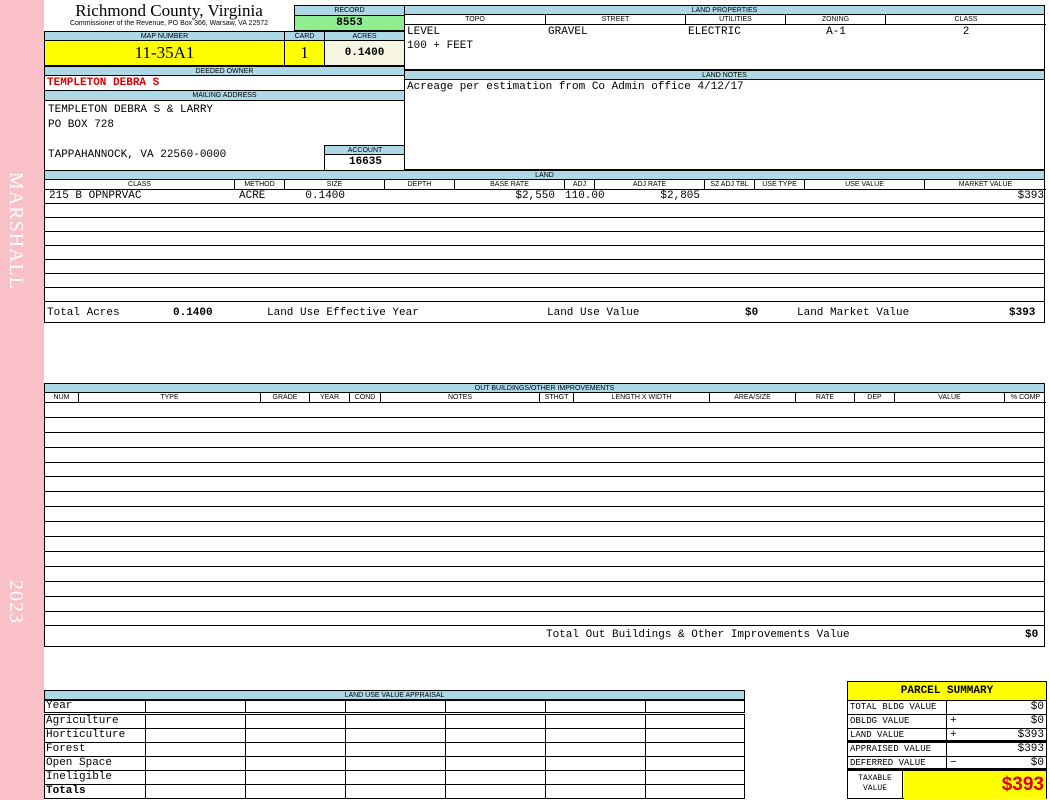  Describe the element at coordinates (897, 762) in the screenshot. I see `summary-label: DEFERRED VALUE` at that location.